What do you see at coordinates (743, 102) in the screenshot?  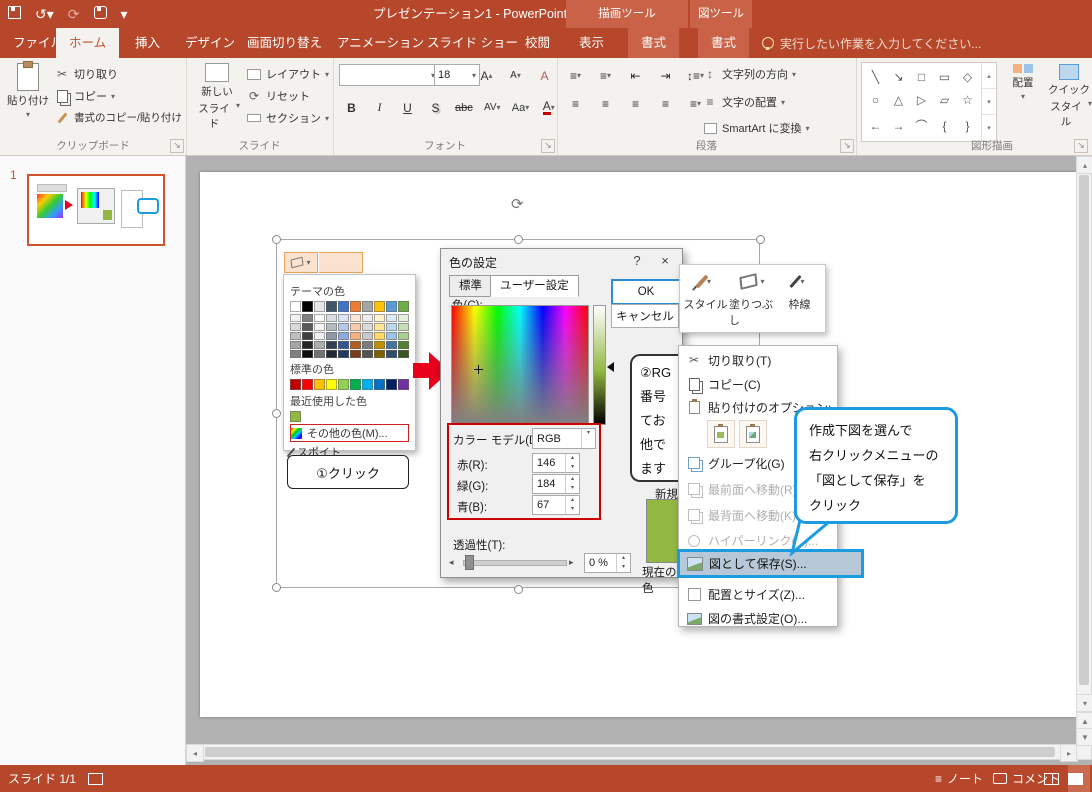 I see `align-text-button: ≡ 文字の配置 ▾` at bounding box center [743, 102].